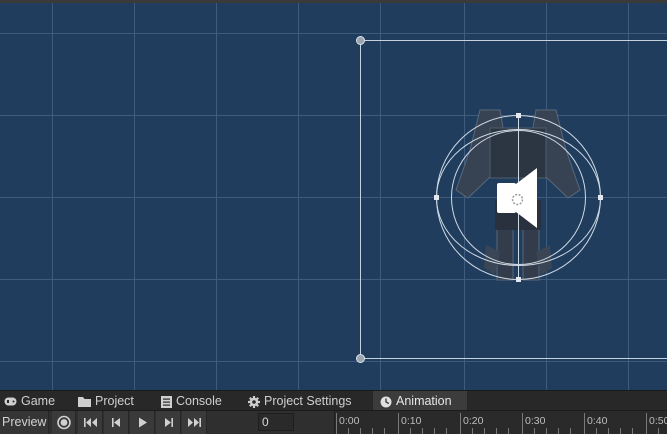  I want to click on tab-project: Project, so click(115, 401).